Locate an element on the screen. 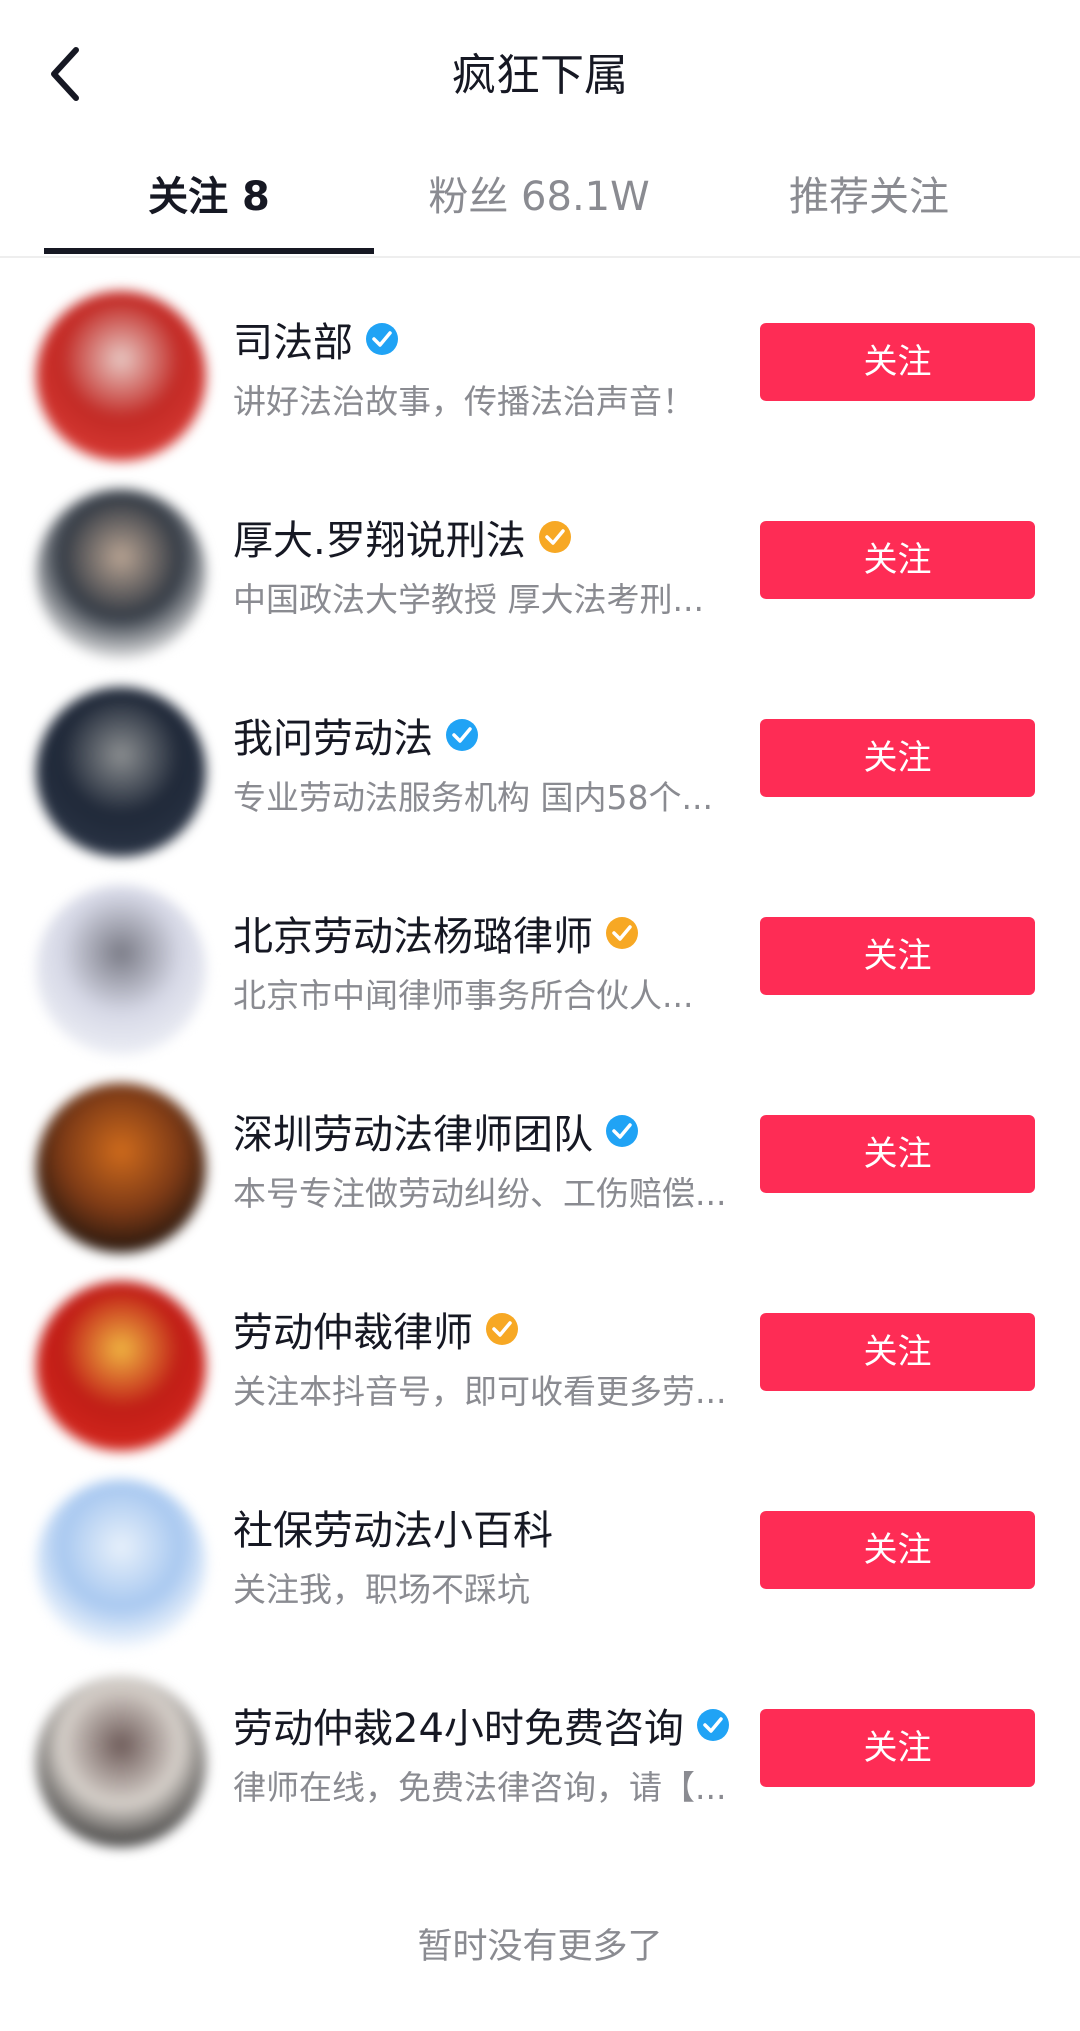 This screenshot has width=1080, height=2031. list-item: 劳动仲裁24小时免费咨询律师在线，免费法律咨询，请【... 关注 is located at coordinates (540, 1760).